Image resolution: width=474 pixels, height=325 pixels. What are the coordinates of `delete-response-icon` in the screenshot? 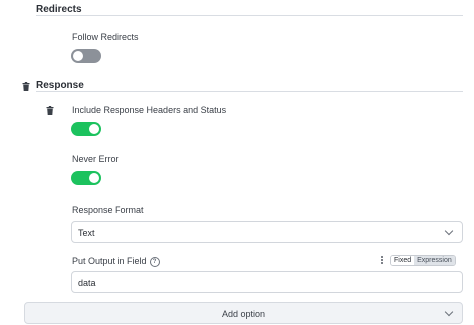 It's located at (26, 86).